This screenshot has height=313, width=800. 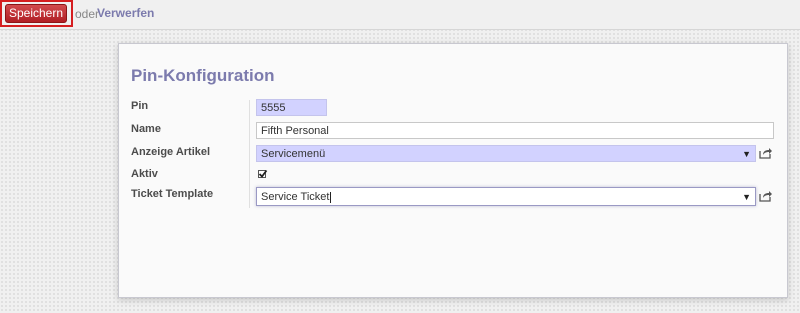 I want to click on form-toolbar: Speichern oder Verwerfen, so click(x=400, y=15).